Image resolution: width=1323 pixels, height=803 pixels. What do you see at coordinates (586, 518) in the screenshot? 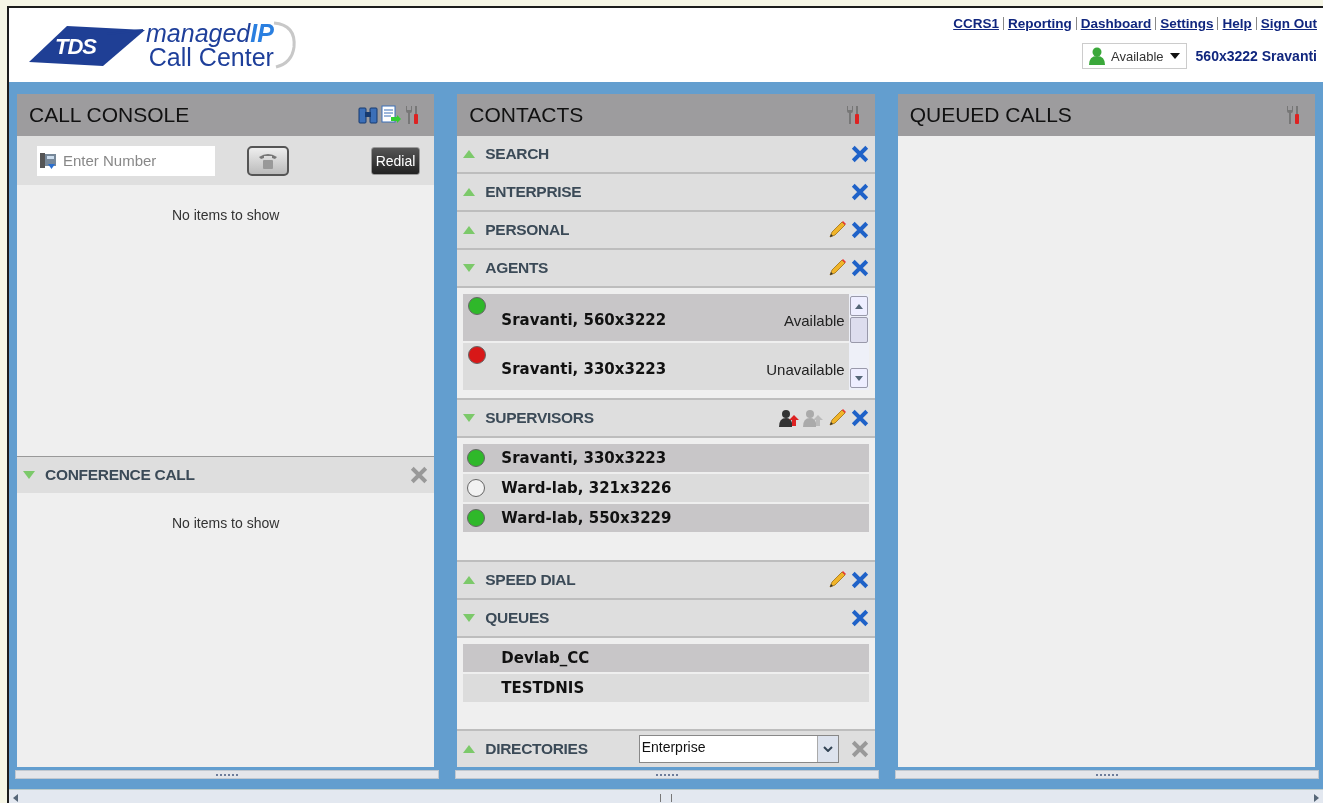
I see `contact-name: Ward-lab, 550x3229` at bounding box center [586, 518].